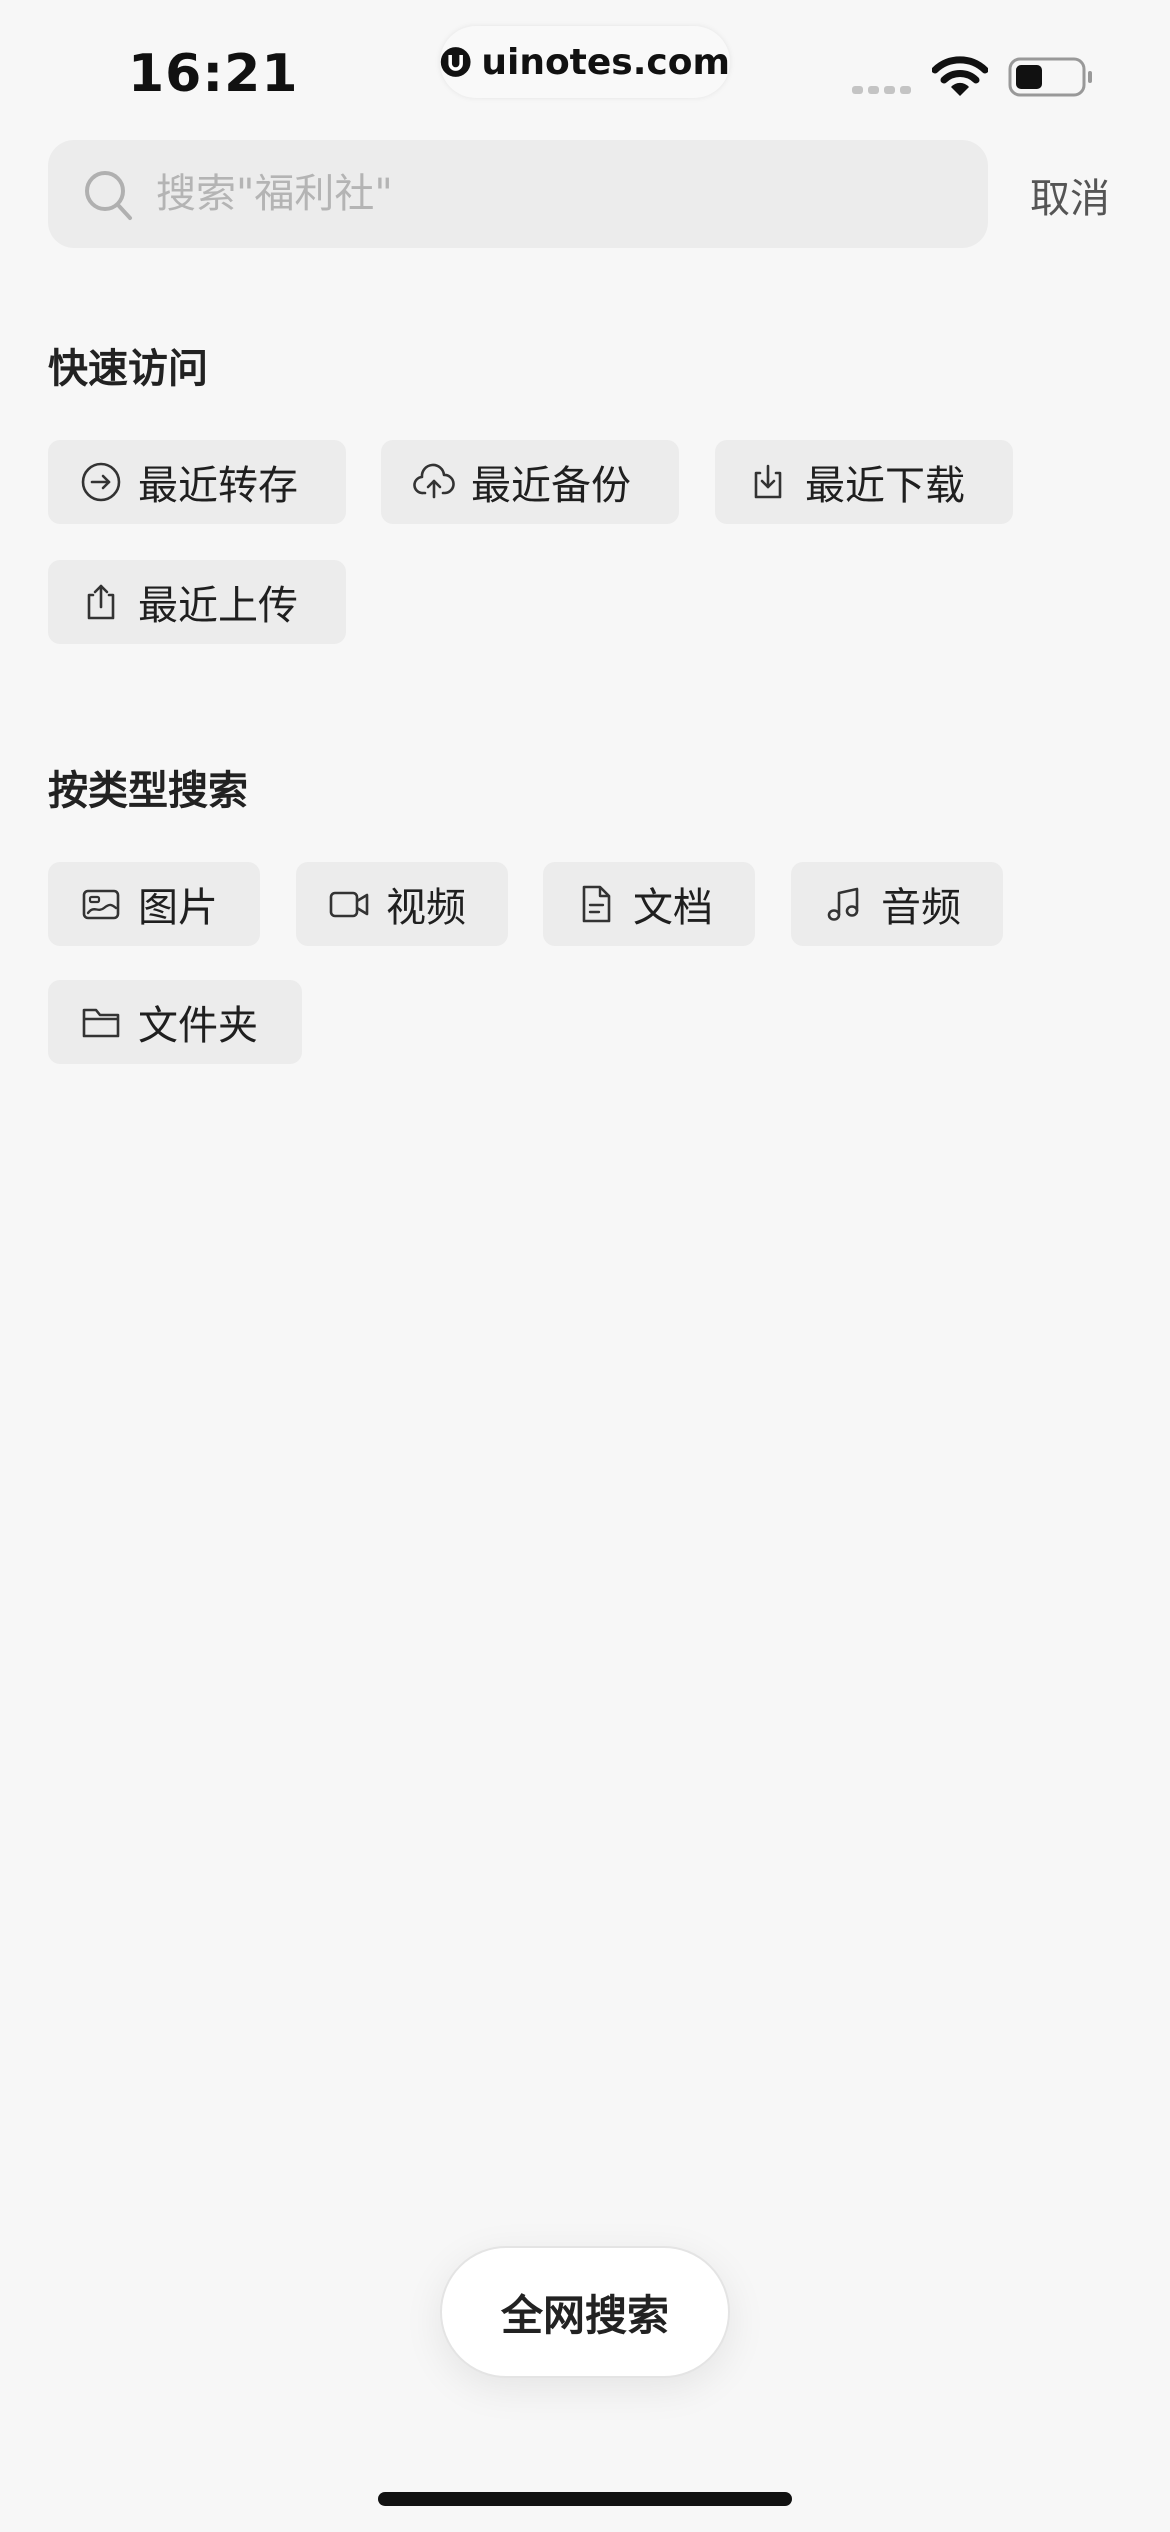 The width and height of the screenshot is (1170, 2532). Describe the element at coordinates (178, 908) in the screenshot. I see `chip-label: 图片` at that location.